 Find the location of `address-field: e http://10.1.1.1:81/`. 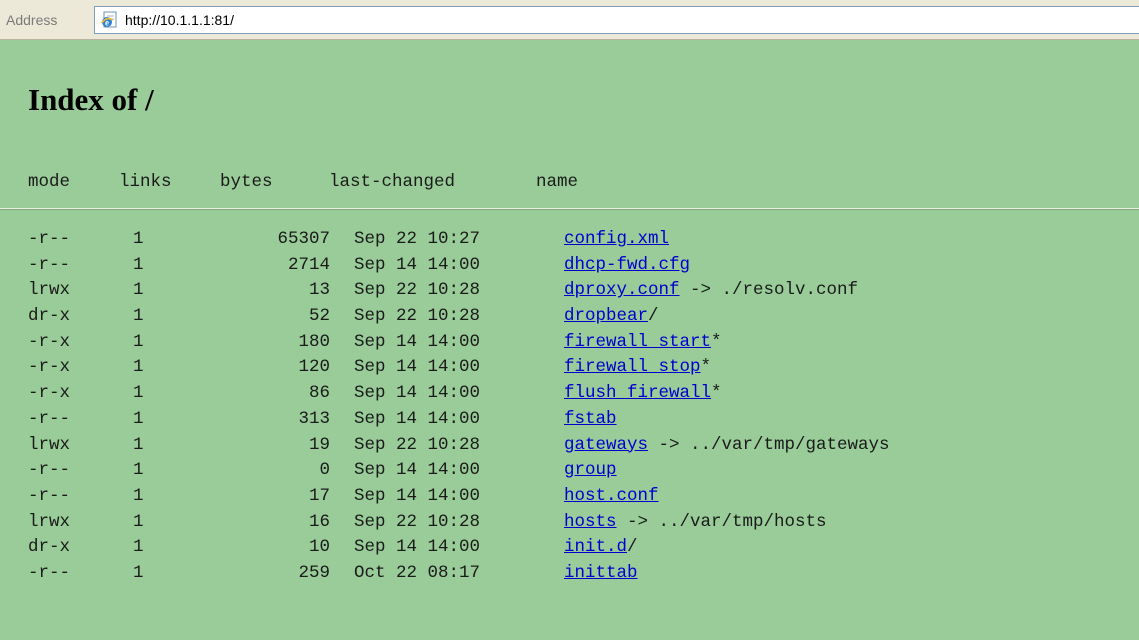

address-field: e http://10.1.1.1:81/ is located at coordinates (616, 20).